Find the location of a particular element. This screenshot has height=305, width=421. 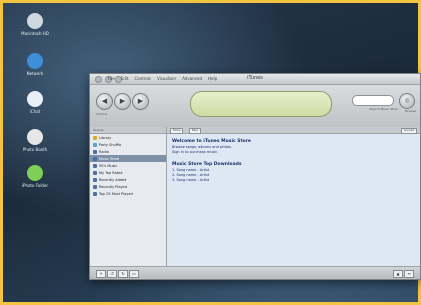

statusbar-button: ⤮ is located at coordinates (112, 274).